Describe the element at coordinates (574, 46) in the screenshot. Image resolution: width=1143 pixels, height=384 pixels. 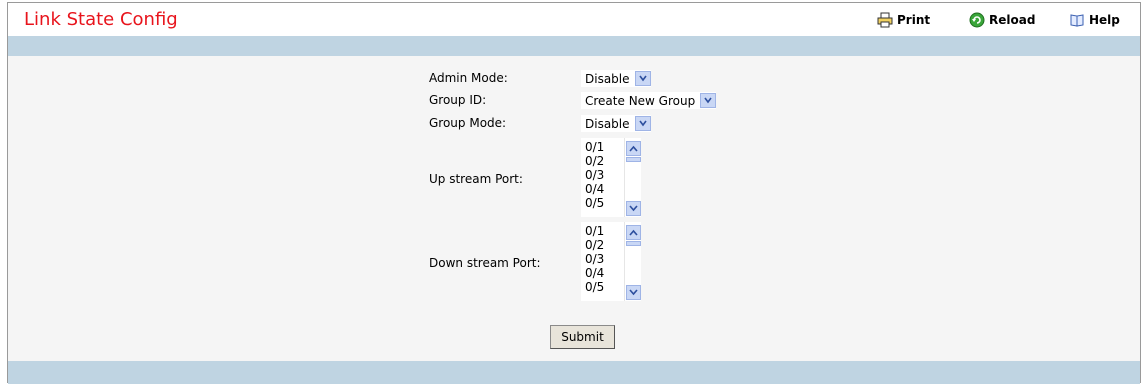
I see `top-bar` at that location.